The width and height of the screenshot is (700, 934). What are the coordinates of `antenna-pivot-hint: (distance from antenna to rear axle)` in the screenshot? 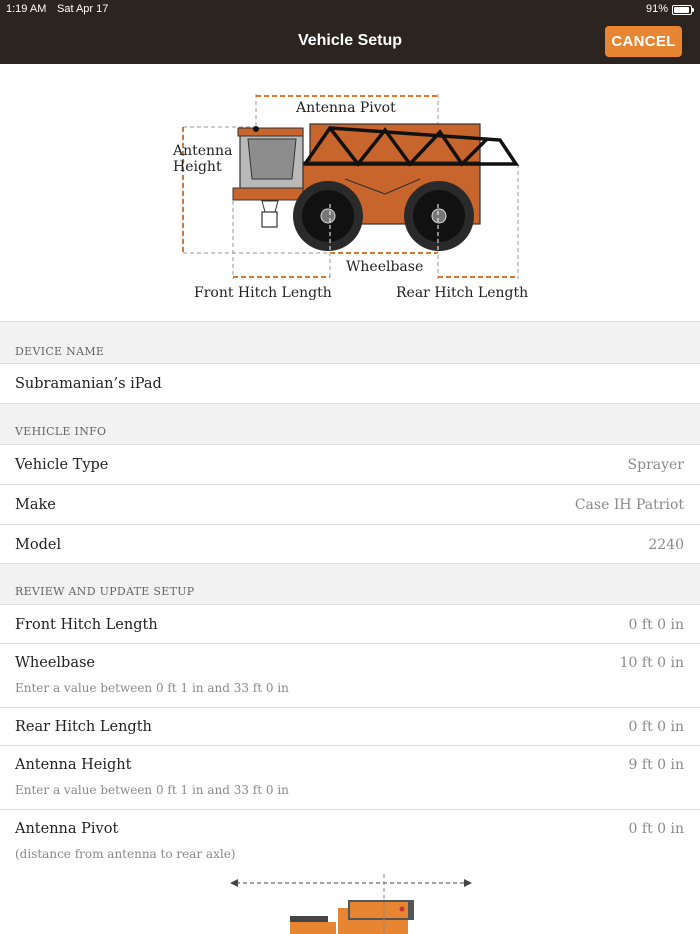 It's located at (125, 854).